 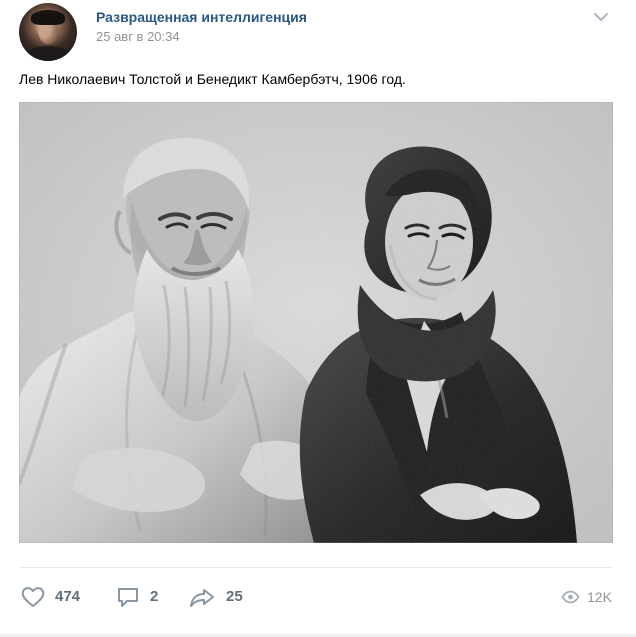 I want to click on heart-icon, so click(x=33, y=597).